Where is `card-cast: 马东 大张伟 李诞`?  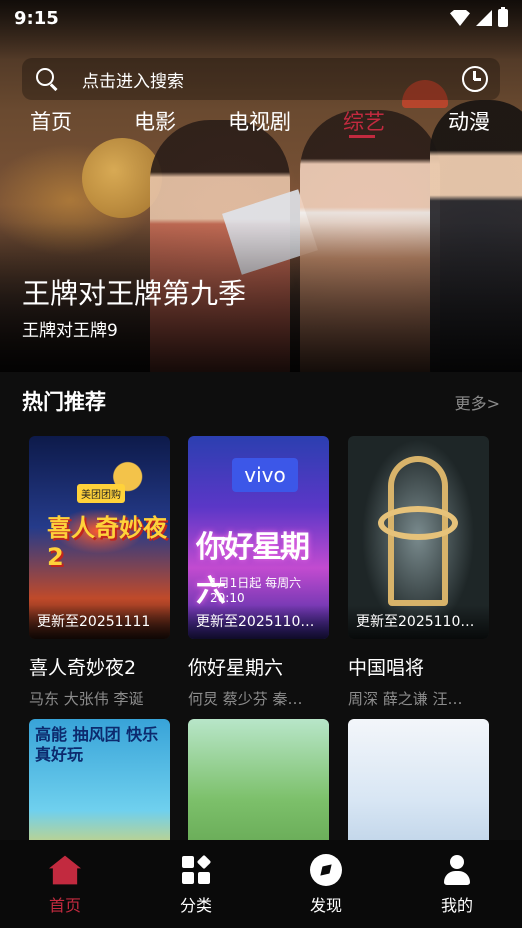
card-cast: 马东 大张伟 李诞 is located at coordinates (86, 699).